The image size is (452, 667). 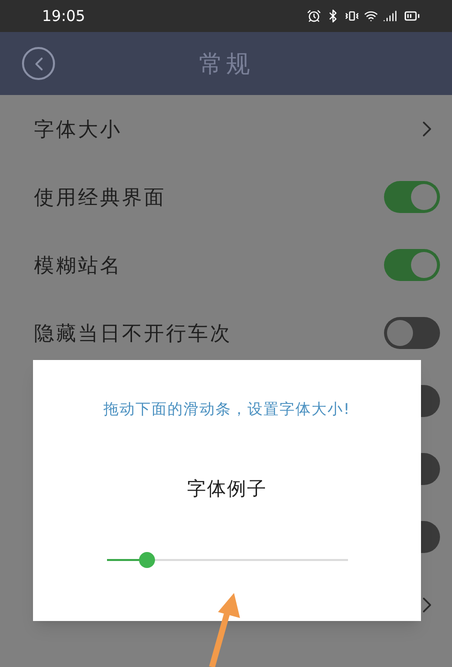 I want to click on dialog-message: 拖动下面的滑动条，设置字体大小!, so click(x=226, y=409).